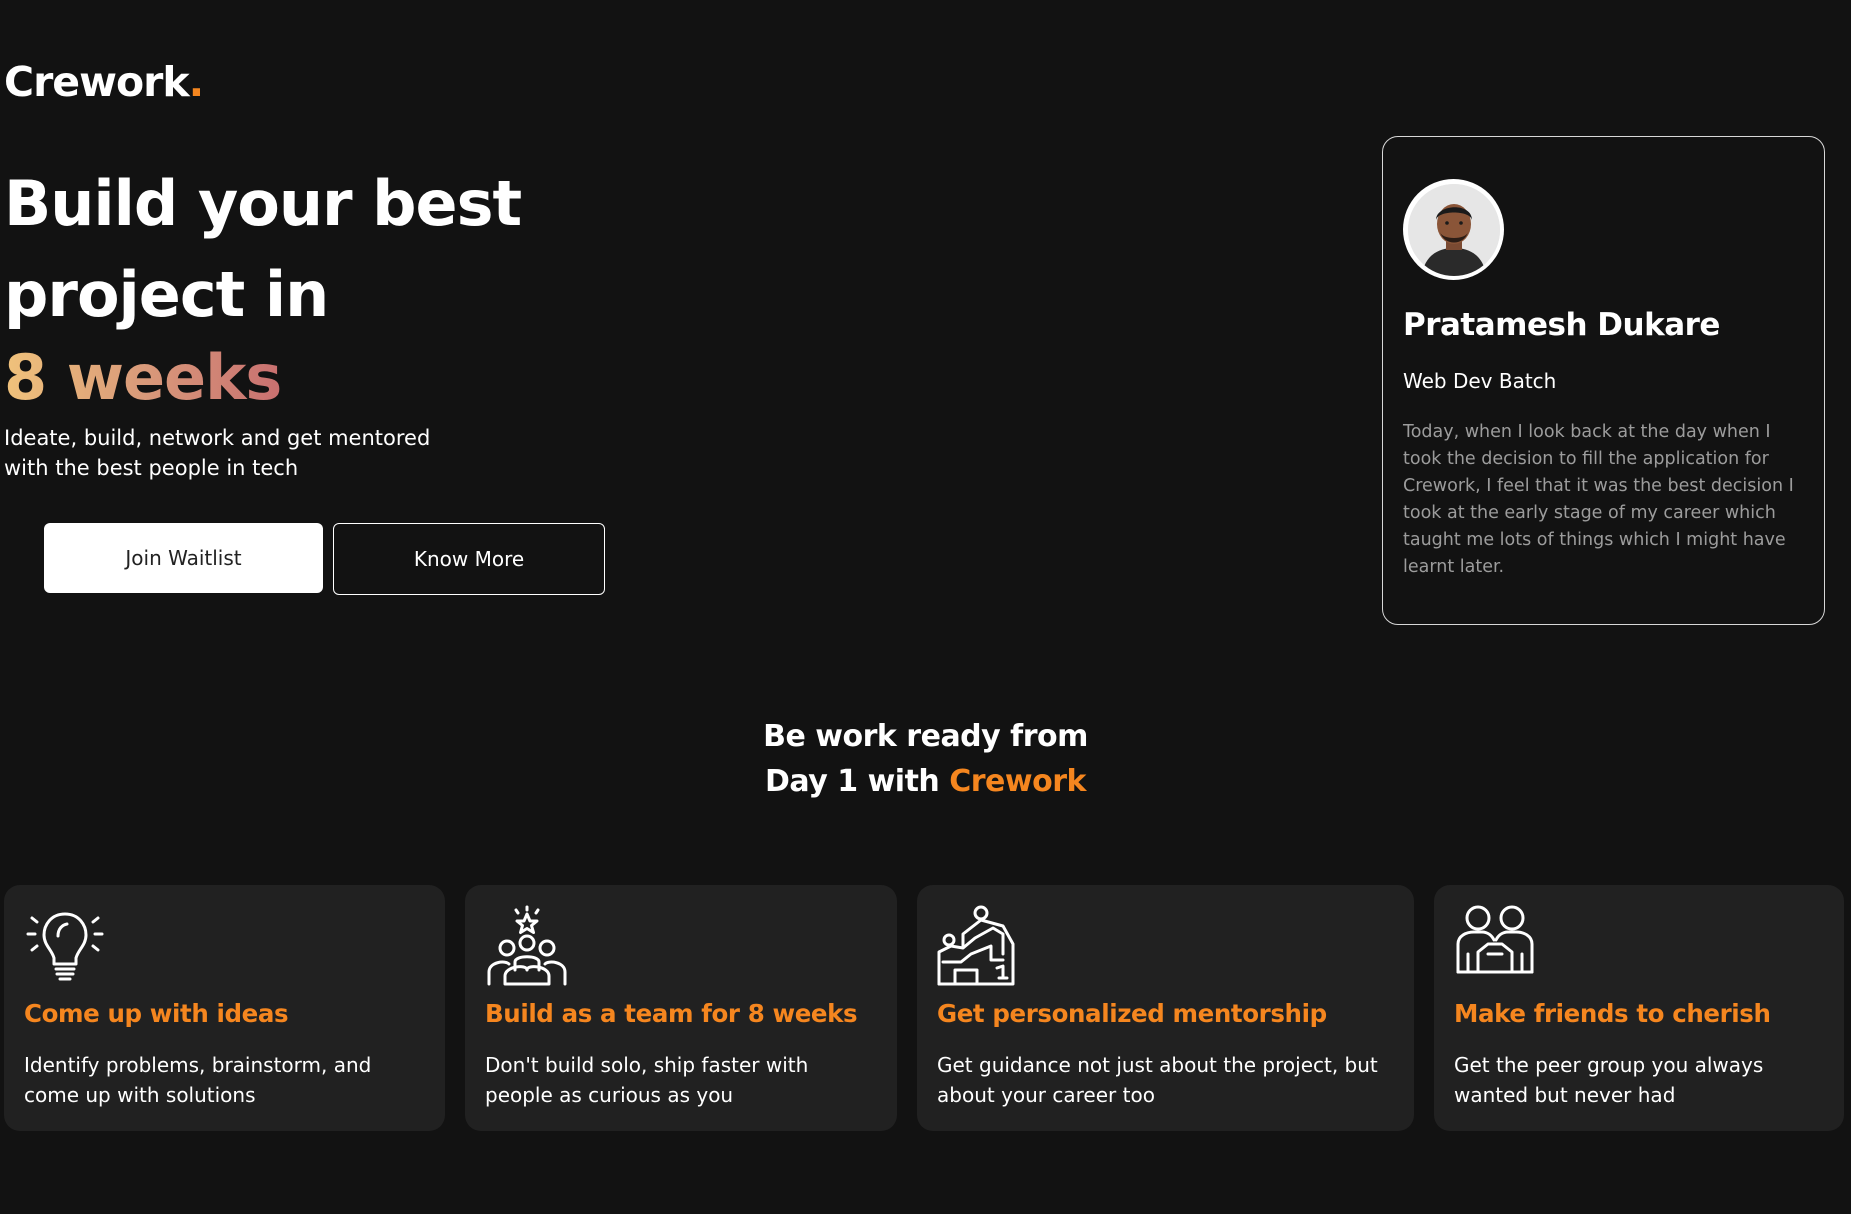 This screenshot has height=1214, width=1851. Describe the element at coordinates (166, 294) in the screenshot. I see `hero-title-line2: project in` at that location.